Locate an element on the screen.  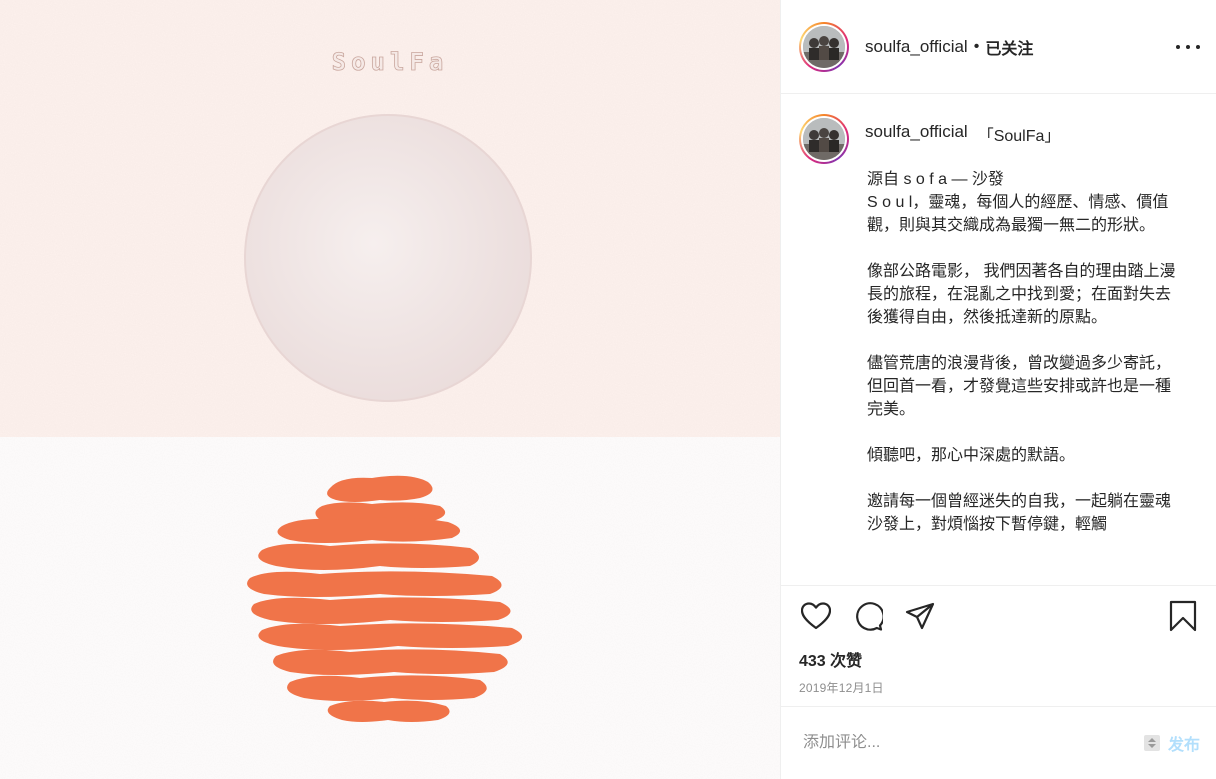
moon is located at coordinates (388, 258).